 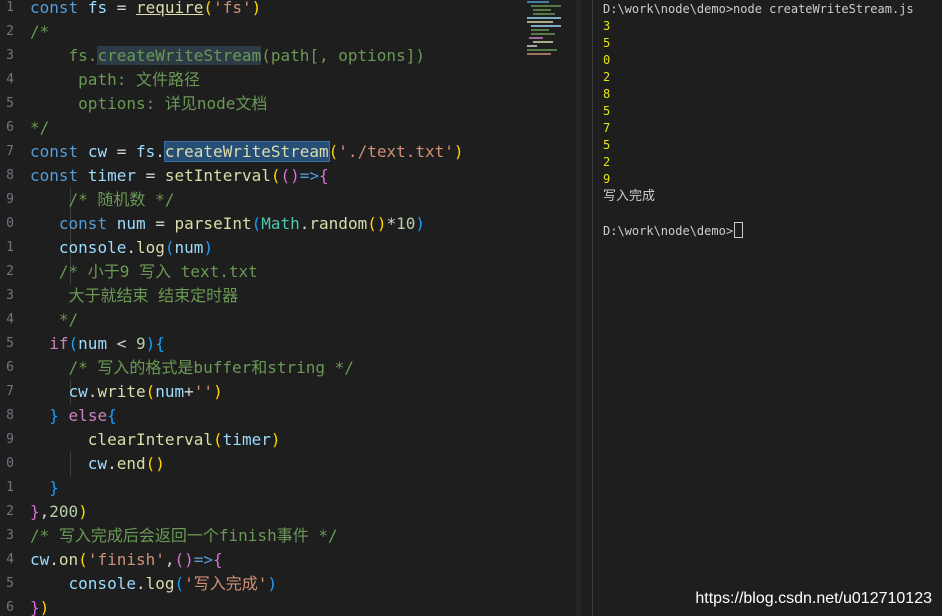 I want to click on terminal-cursor, so click(x=739, y=230).